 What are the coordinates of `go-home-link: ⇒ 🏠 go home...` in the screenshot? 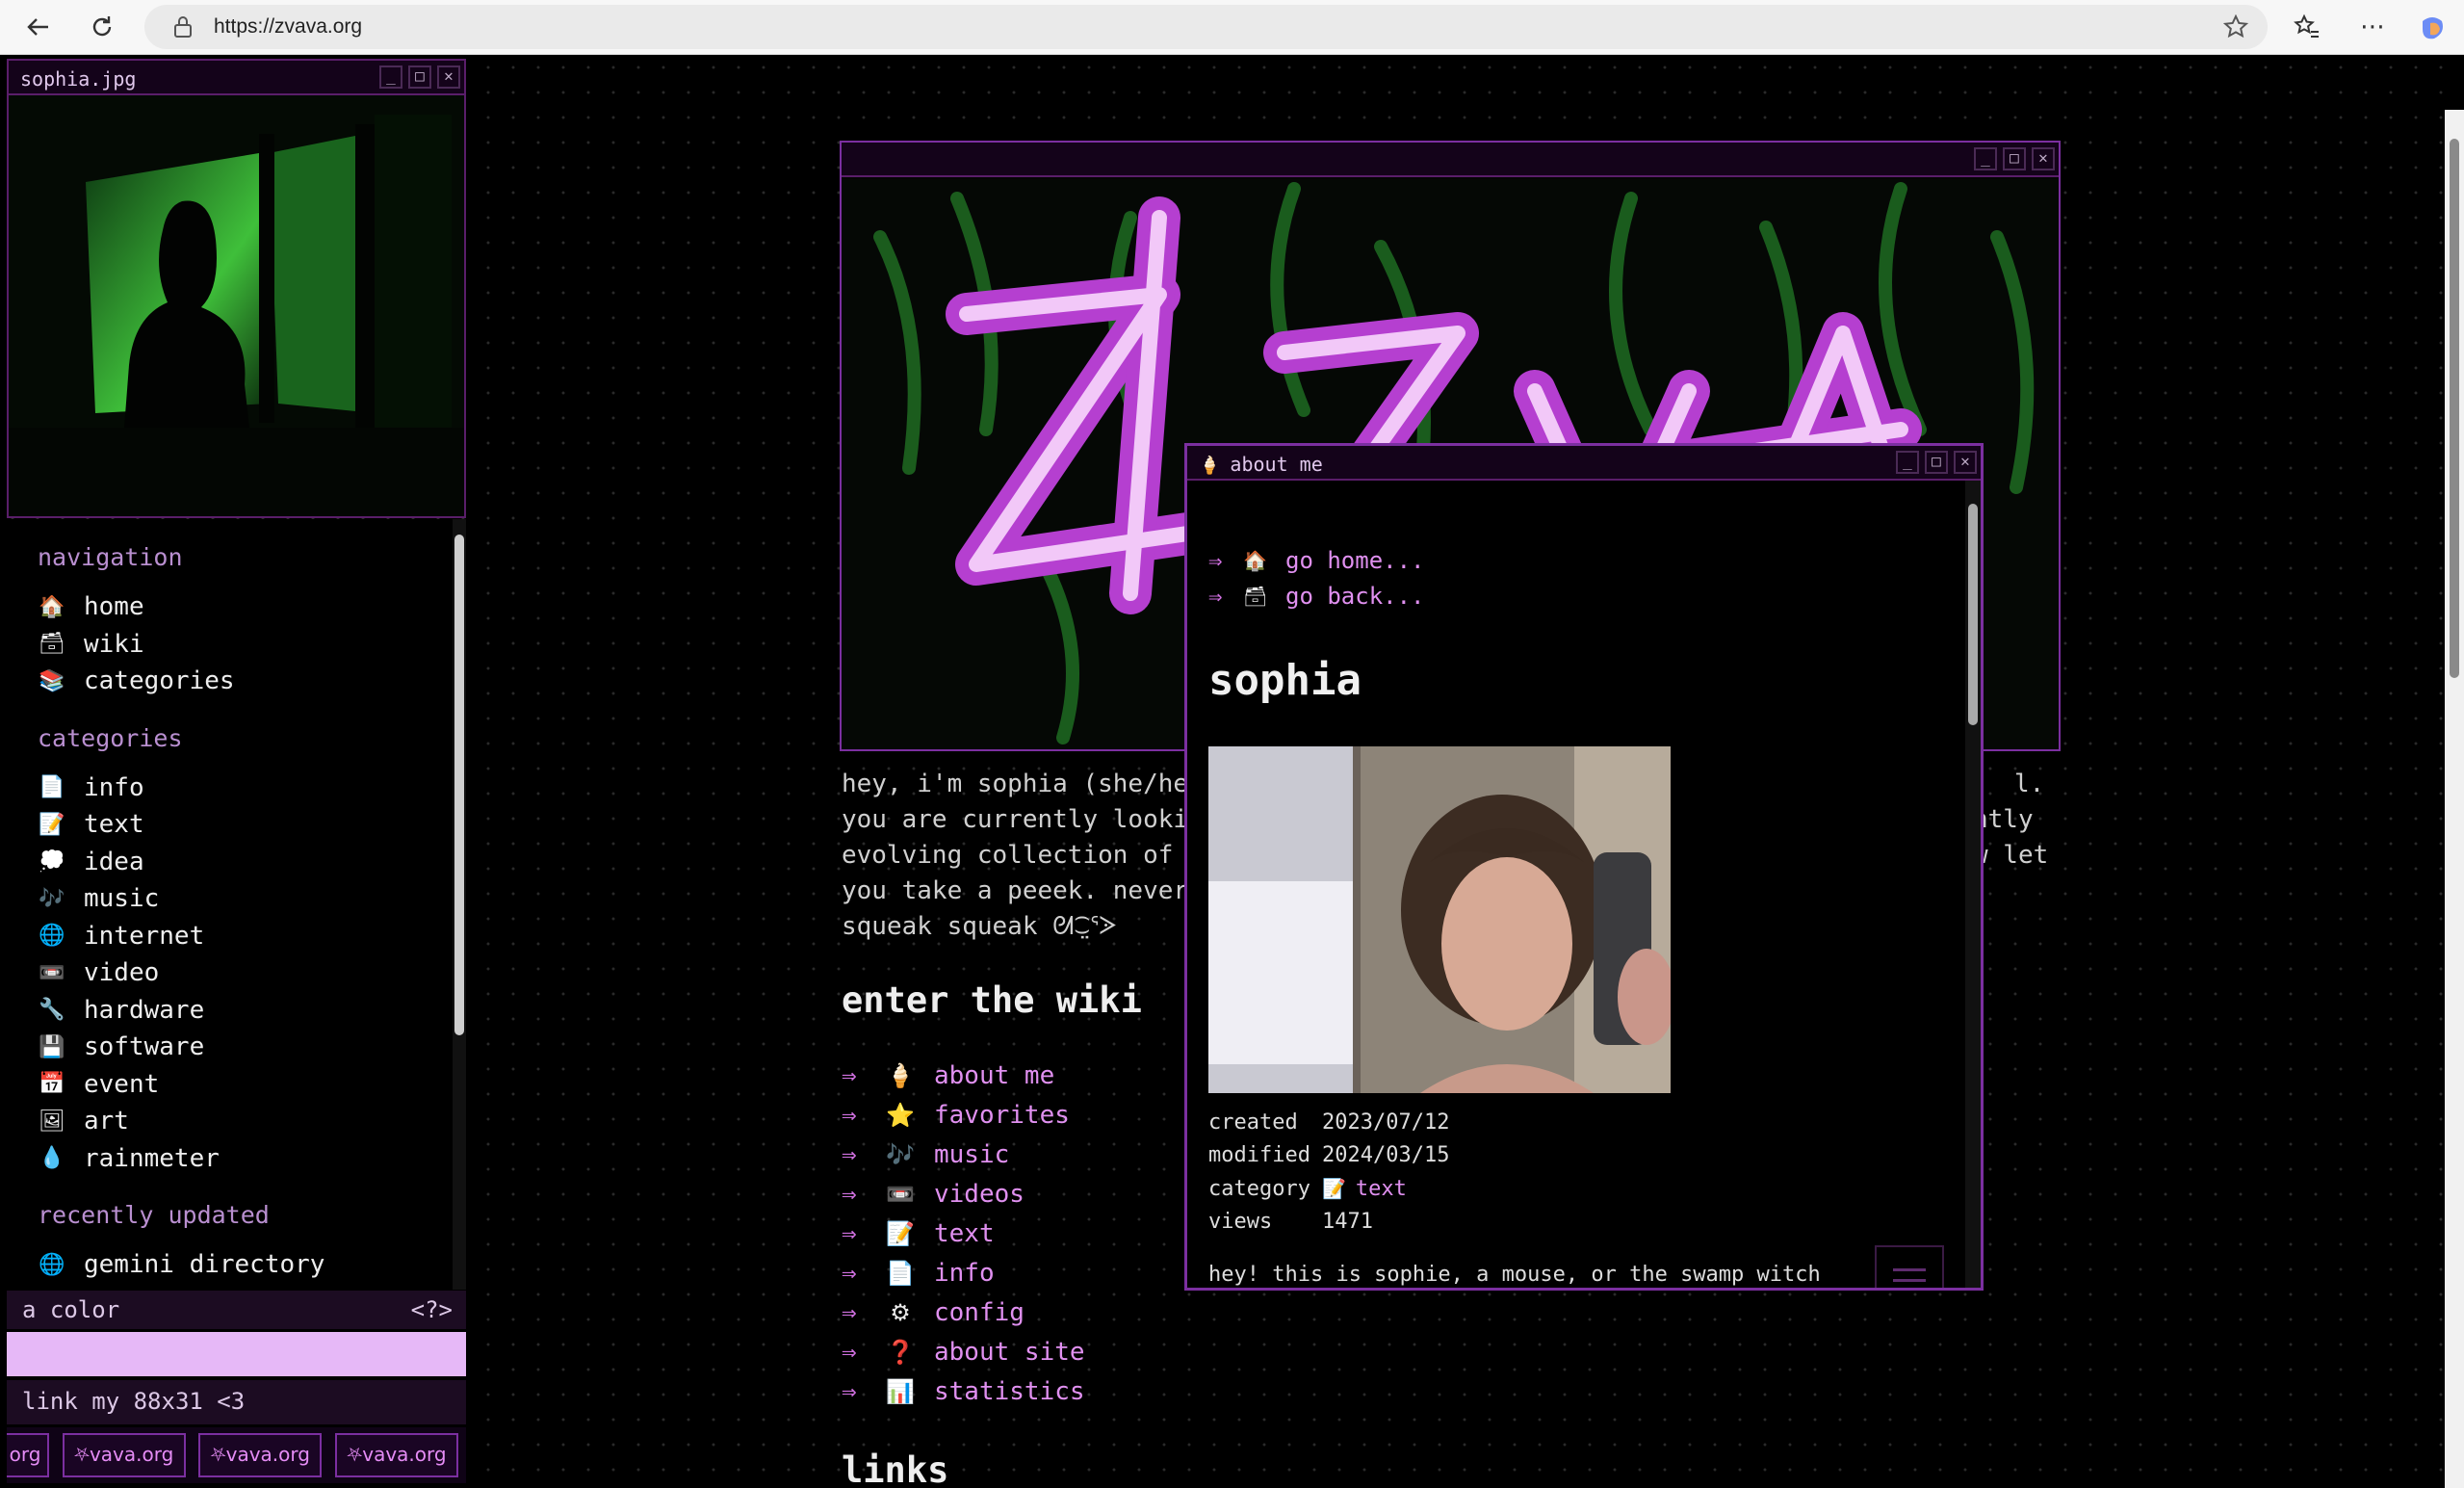 It's located at (1584, 560).